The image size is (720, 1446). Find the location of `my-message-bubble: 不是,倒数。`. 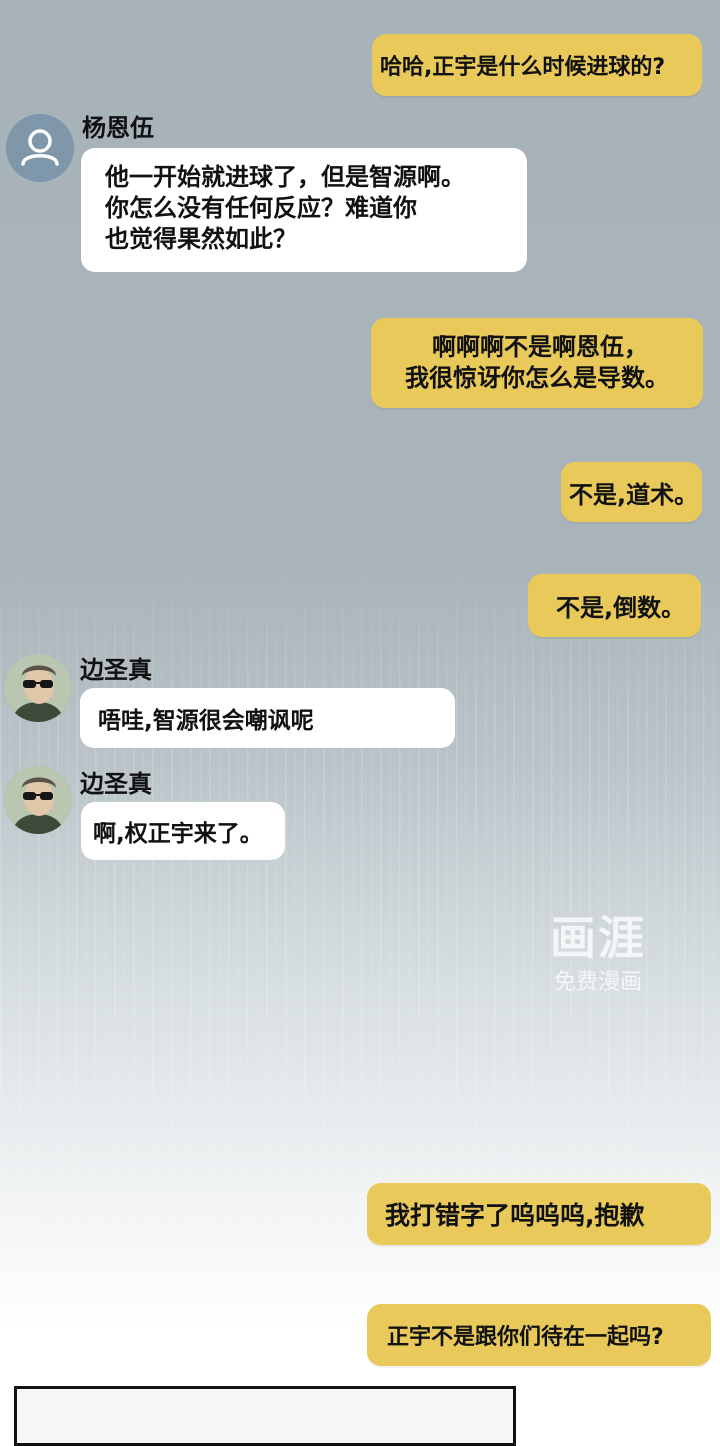

my-message-bubble: 不是,倒数。 is located at coordinates (614, 605).